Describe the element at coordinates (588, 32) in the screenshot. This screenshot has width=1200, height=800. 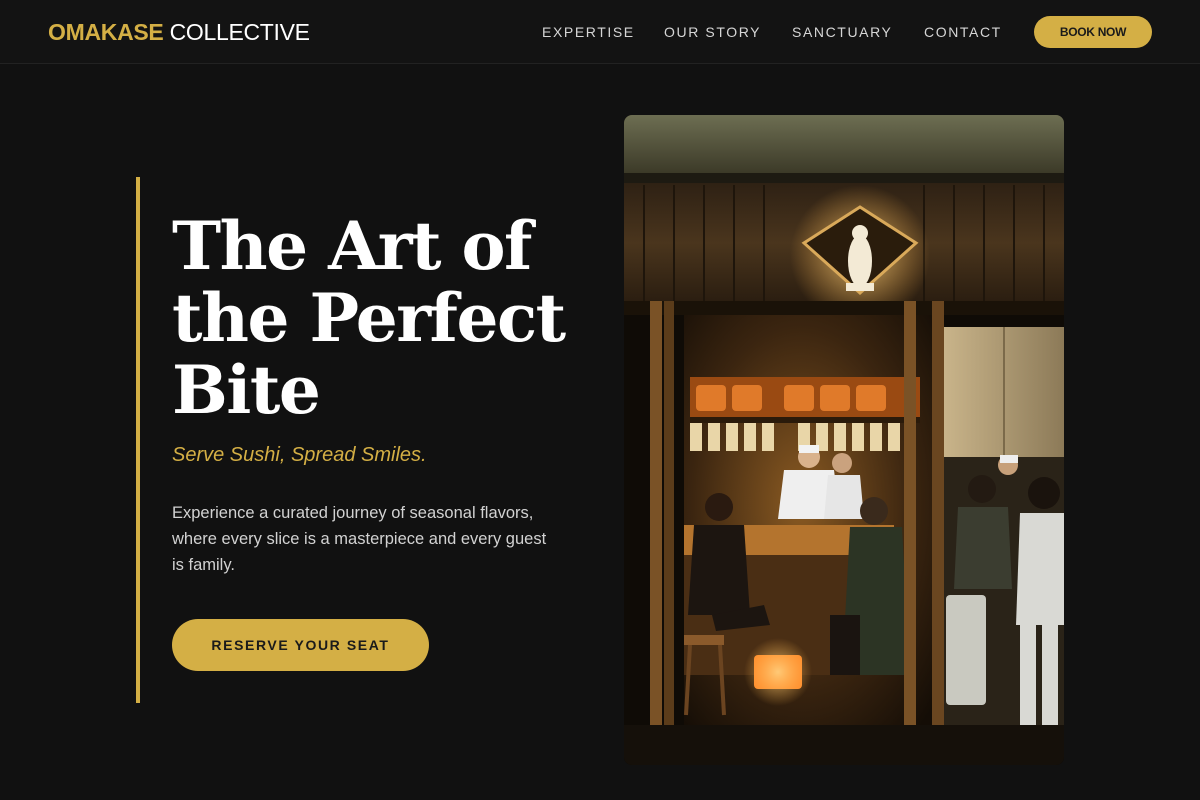
I see `nav-link-expertise: EXPERTISE` at that location.